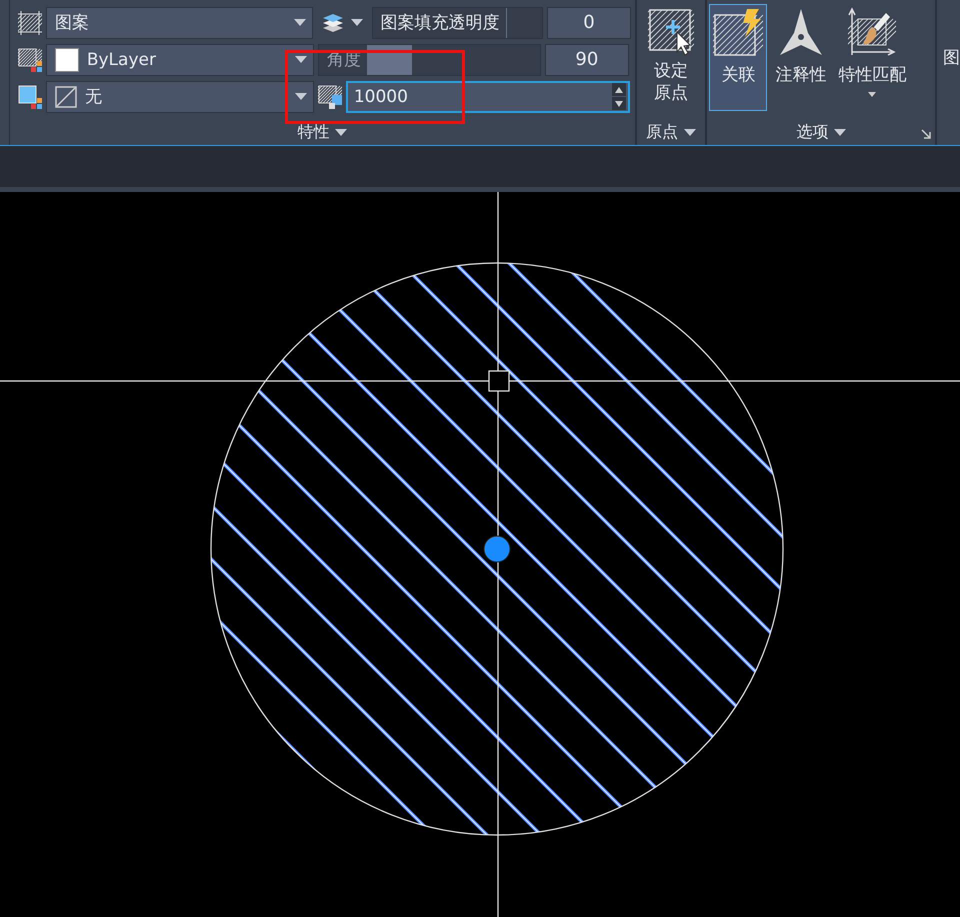  I want to click on set-origin-button: 设定 原点, so click(671, 52).